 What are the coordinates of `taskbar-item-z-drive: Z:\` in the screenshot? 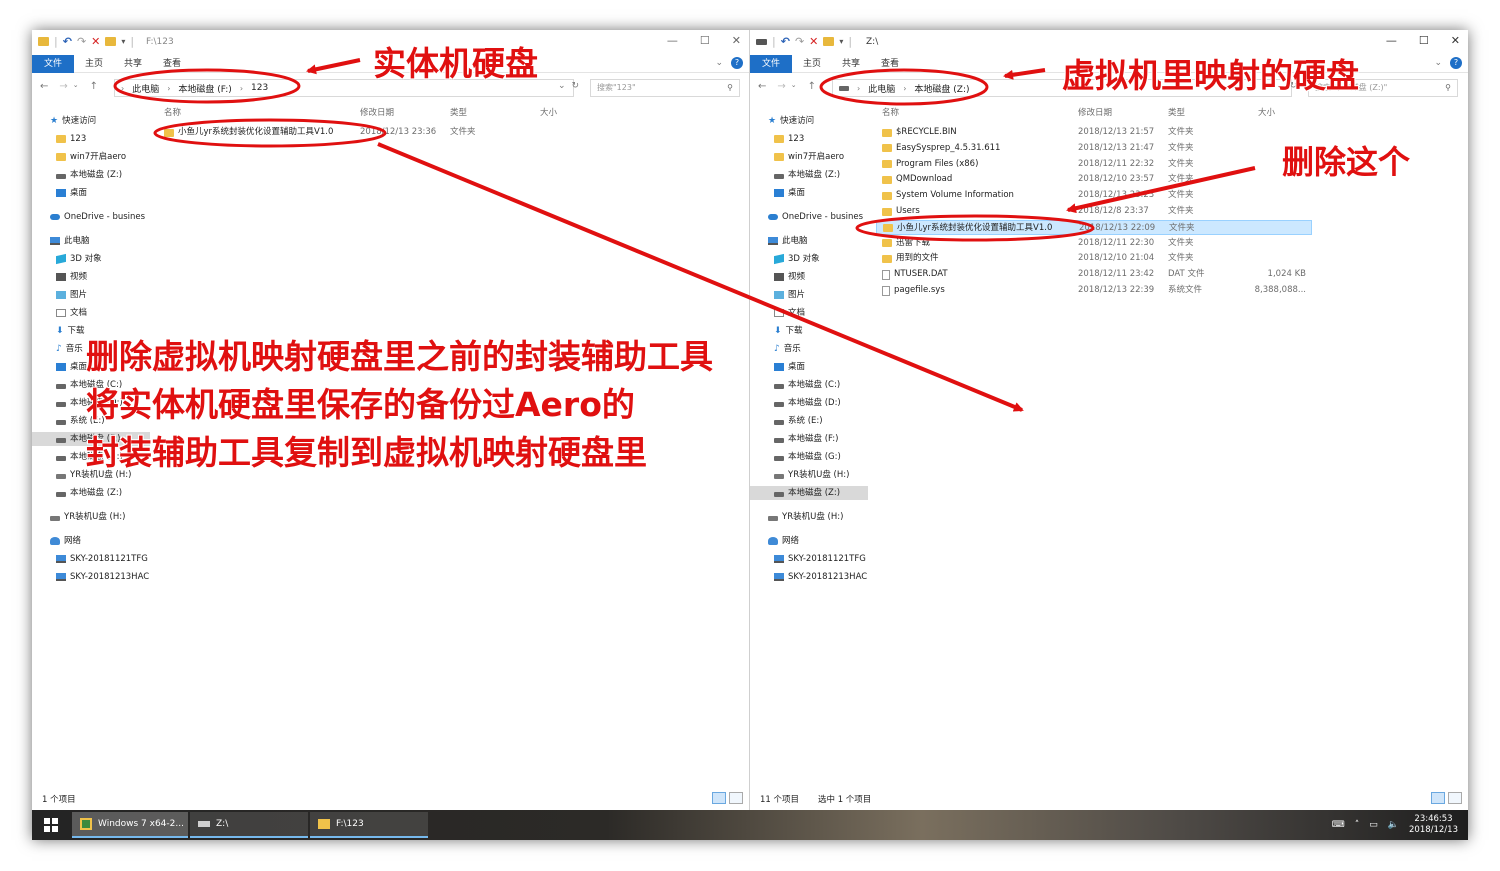 It's located at (249, 825).